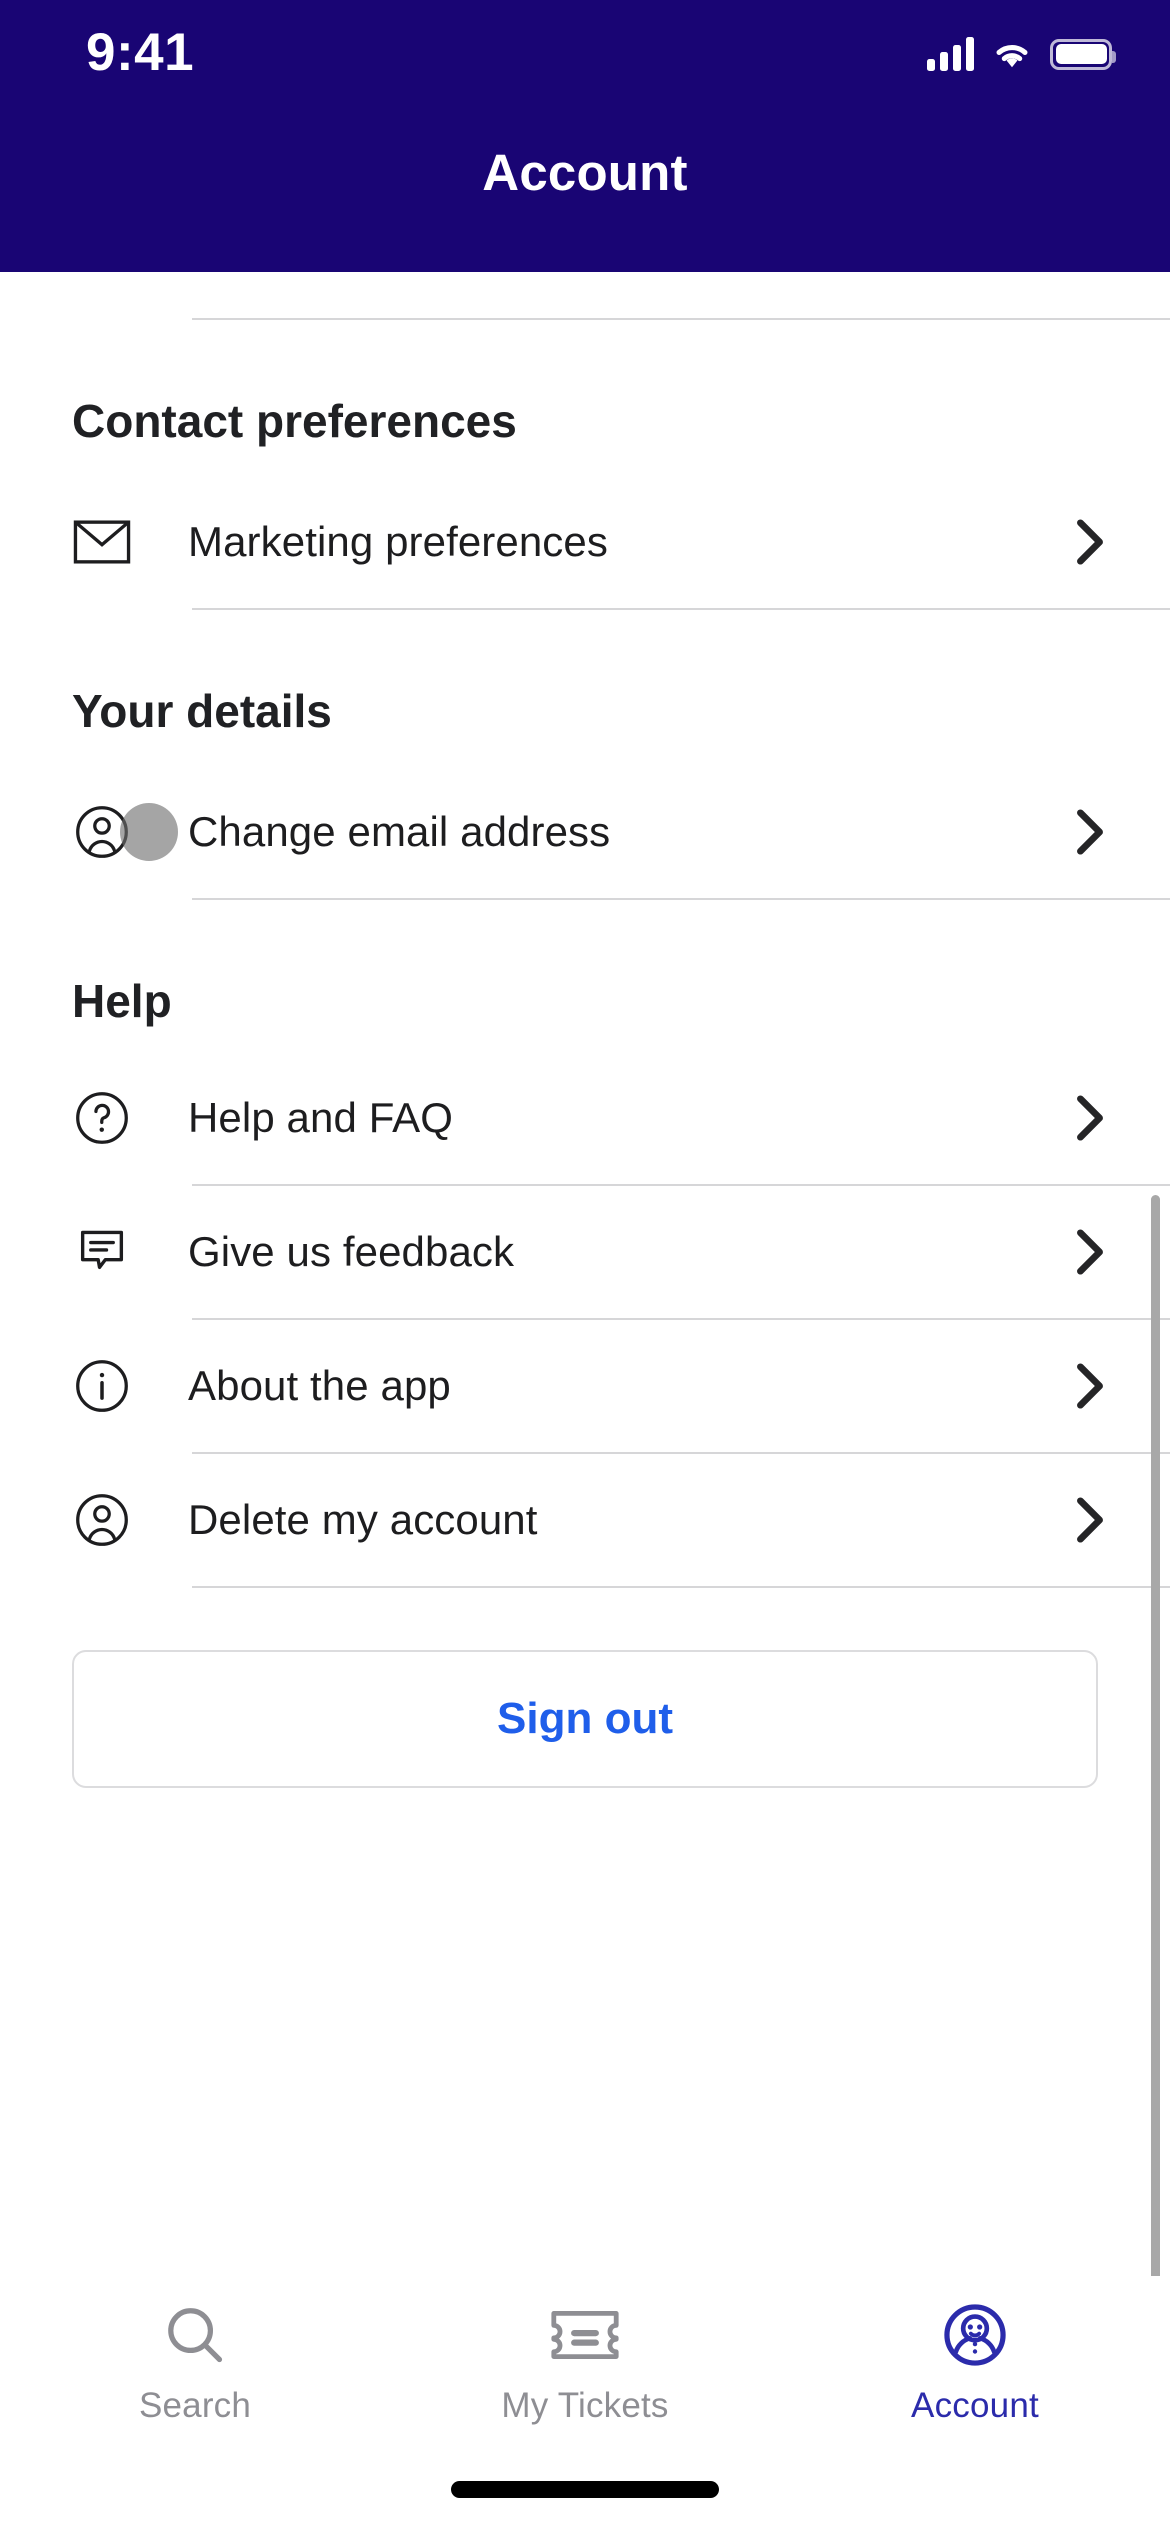 This screenshot has width=1170, height=2532. Describe the element at coordinates (294, 421) in the screenshot. I see `section-title-contact-preferences: Contact preferences` at that location.